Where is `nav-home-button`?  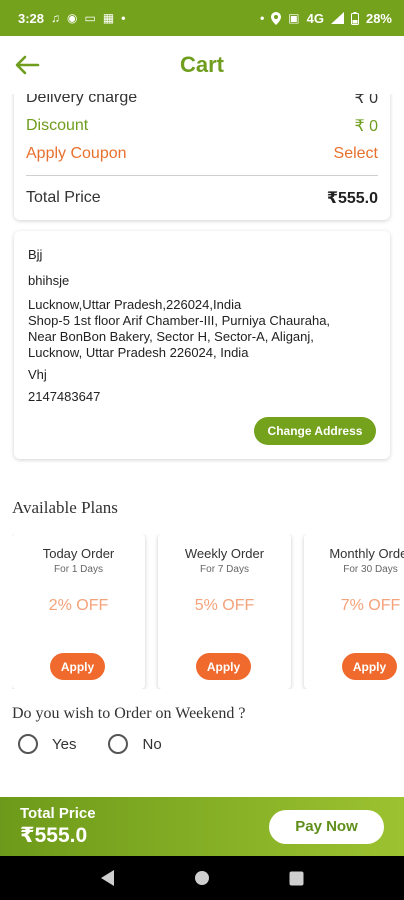
nav-home-button is located at coordinates (202, 878).